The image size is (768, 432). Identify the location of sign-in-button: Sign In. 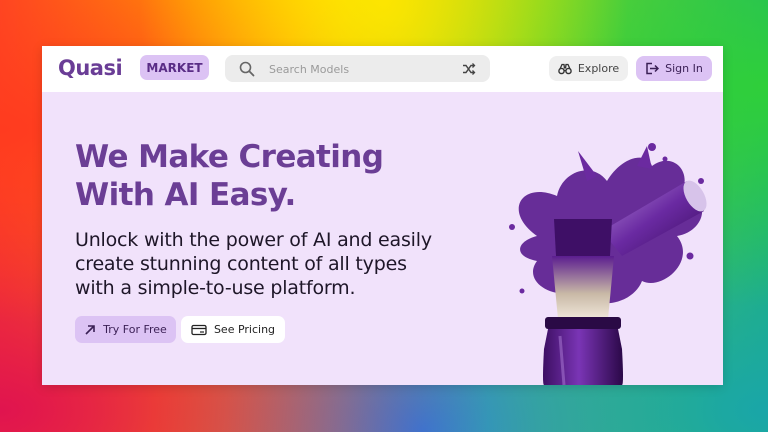
(674, 68).